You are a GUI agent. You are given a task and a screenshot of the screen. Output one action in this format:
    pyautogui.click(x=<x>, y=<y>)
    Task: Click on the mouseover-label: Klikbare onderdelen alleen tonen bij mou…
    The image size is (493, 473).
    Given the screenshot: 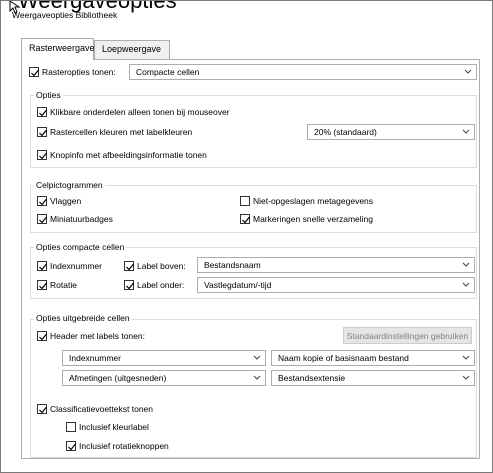 What is the action you would take?
    pyautogui.click(x=140, y=112)
    